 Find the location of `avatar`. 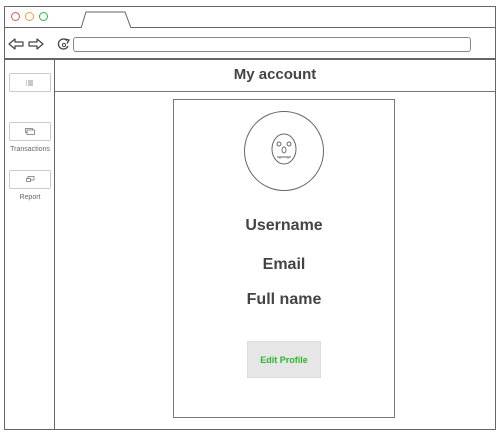

avatar is located at coordinates (284, 151).